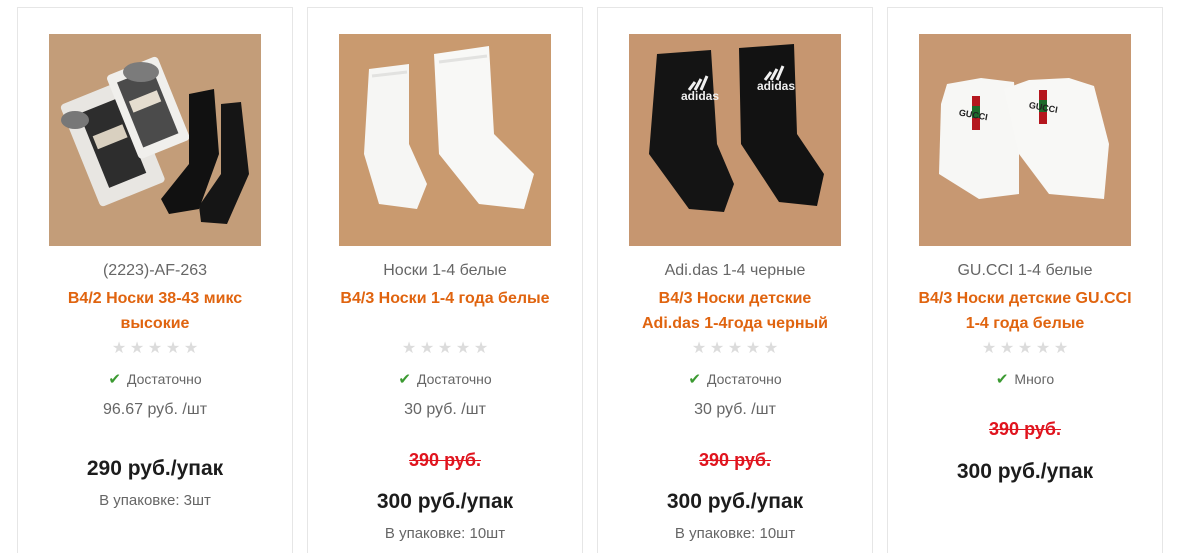 The width and height of the screenshot is (1200, 553). I want to click on unit-price: 96.67 руб. /шт, so click(155, 409).